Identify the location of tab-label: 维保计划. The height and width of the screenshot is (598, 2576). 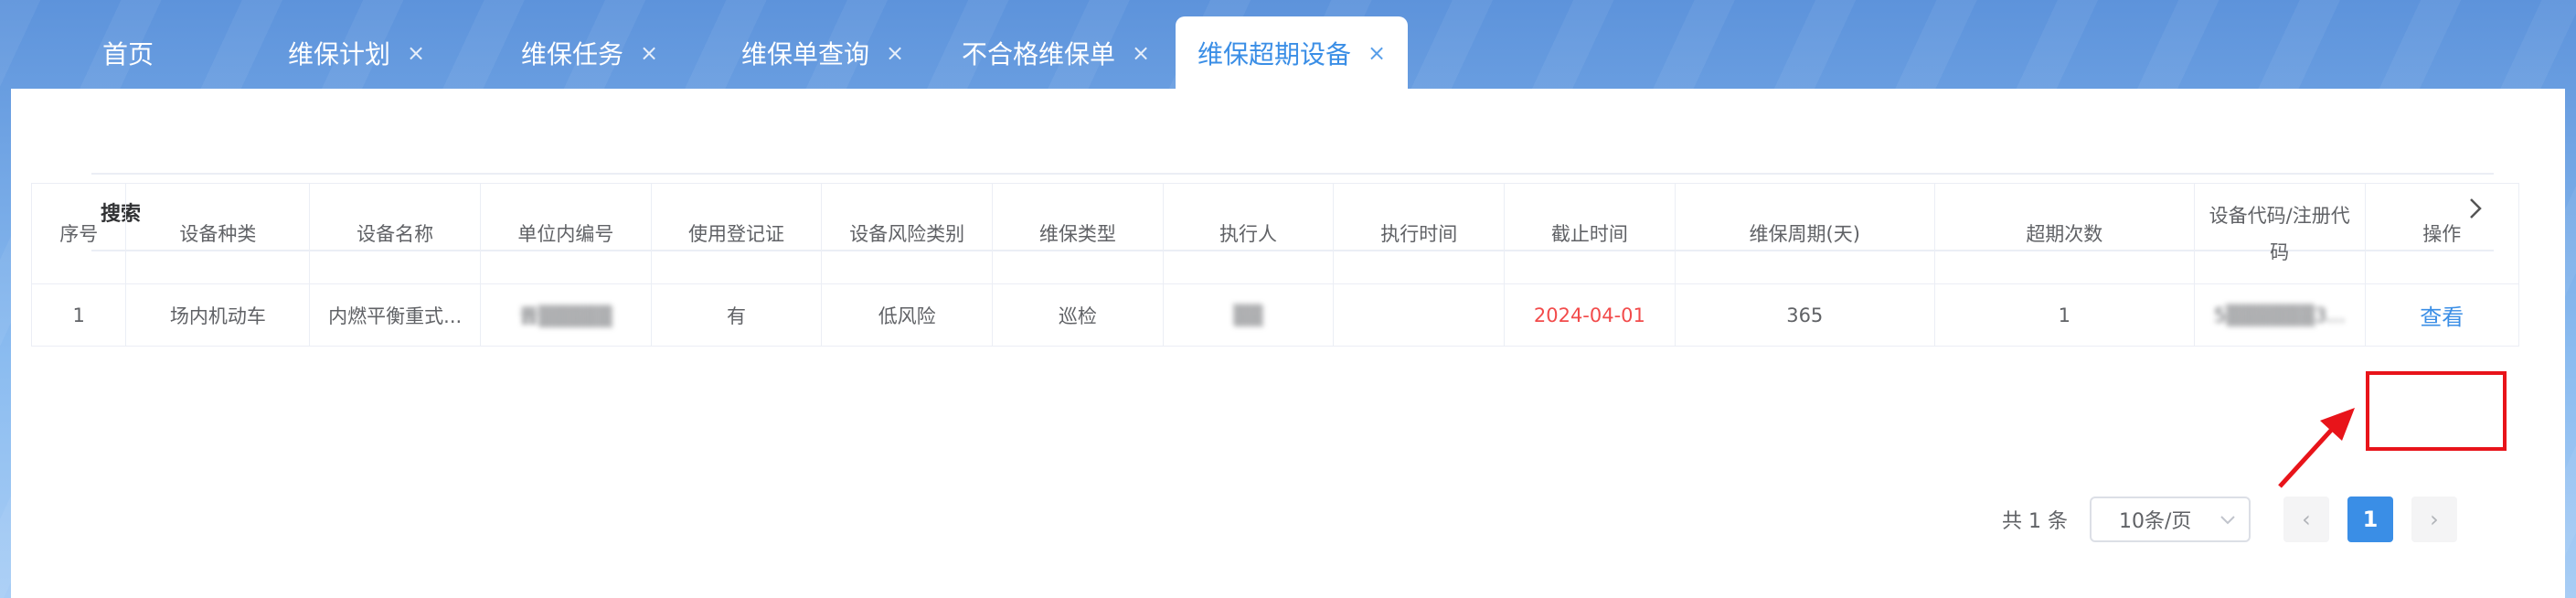
(338, 53).